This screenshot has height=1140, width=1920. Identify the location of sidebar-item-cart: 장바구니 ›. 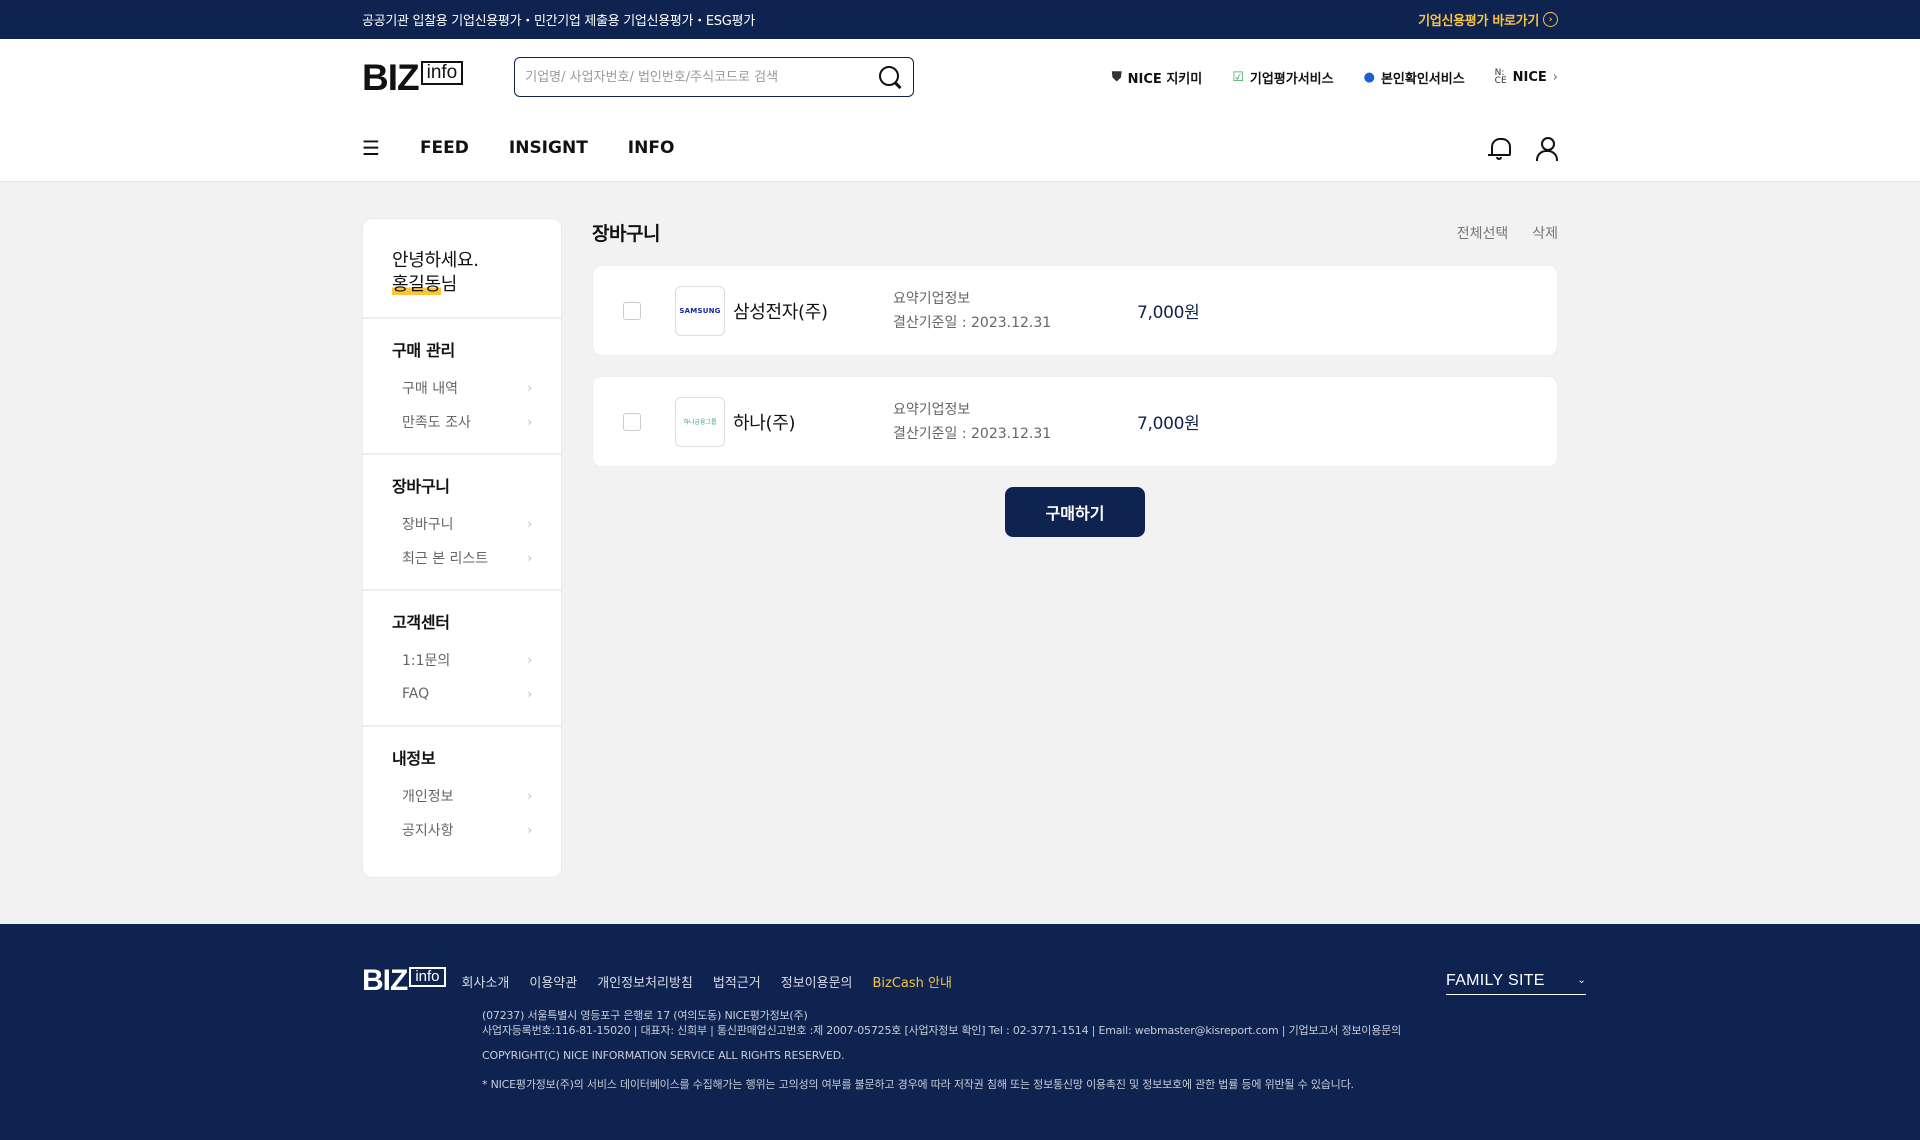
(462, 524).